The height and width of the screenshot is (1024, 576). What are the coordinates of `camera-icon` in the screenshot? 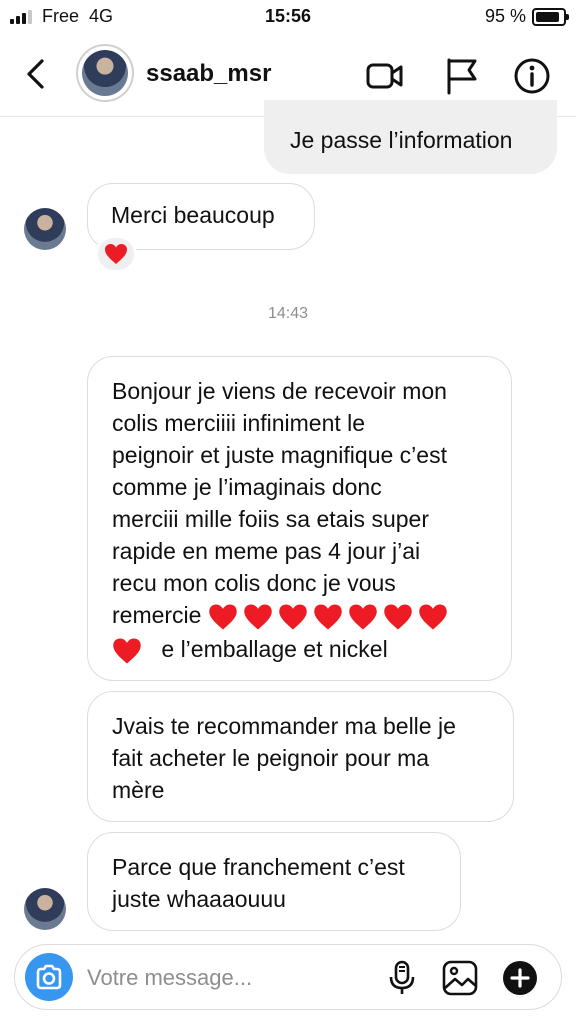 It's located at (49, 977).